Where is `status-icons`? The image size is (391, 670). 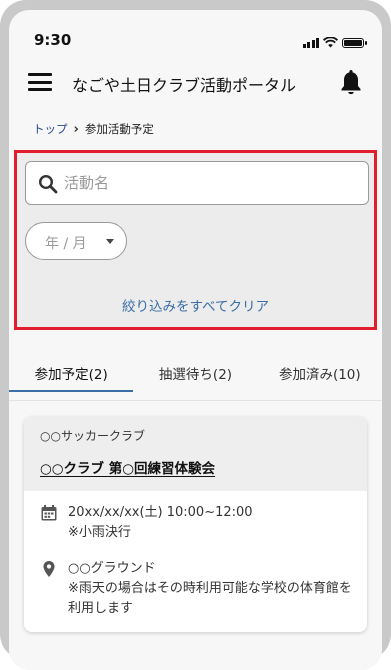
status-icons is located at coordinates (334, 42).